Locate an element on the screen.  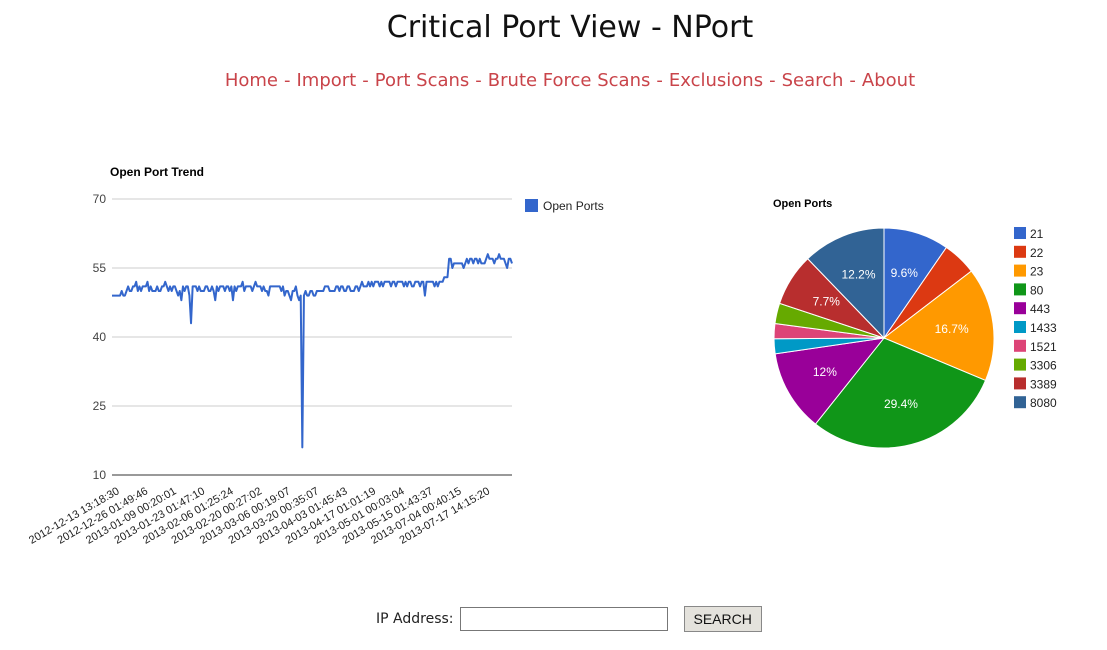
search-form: IP Address: SEARCH is located at coordinates (569, 619).